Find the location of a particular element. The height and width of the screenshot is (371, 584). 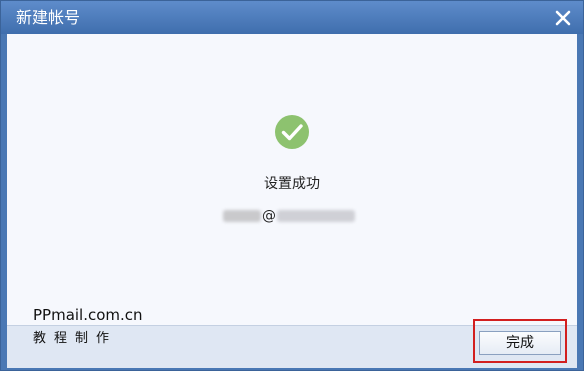

close-icon is located at coordinates (563, 18).